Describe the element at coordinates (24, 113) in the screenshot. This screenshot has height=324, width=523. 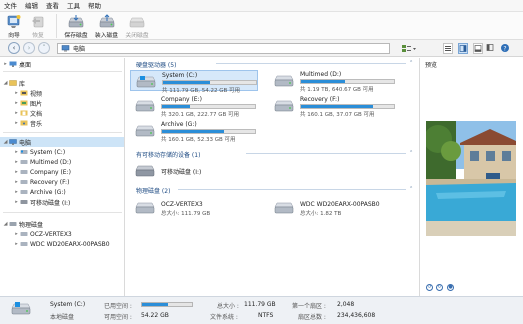
I see `document-folder-icon` at that location.